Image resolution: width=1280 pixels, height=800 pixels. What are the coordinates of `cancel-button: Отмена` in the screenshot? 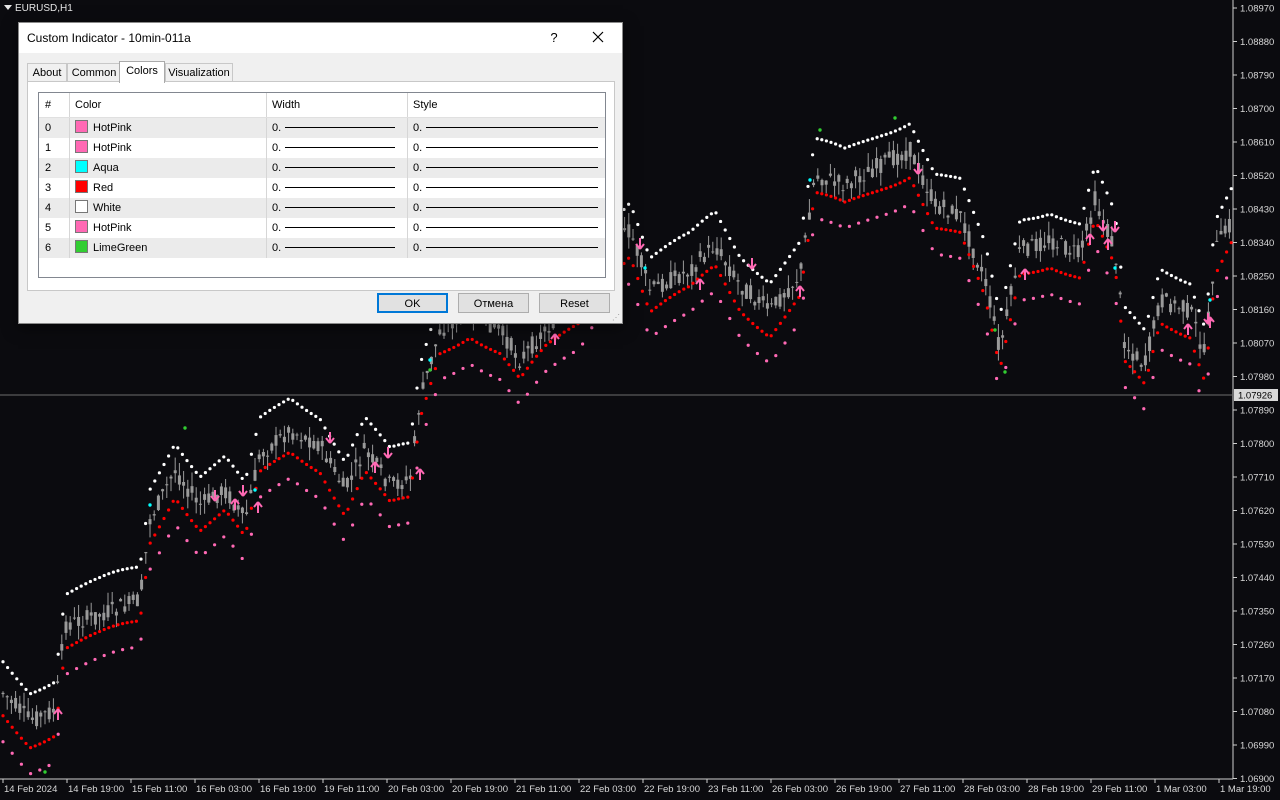 It's located at (493, 303).